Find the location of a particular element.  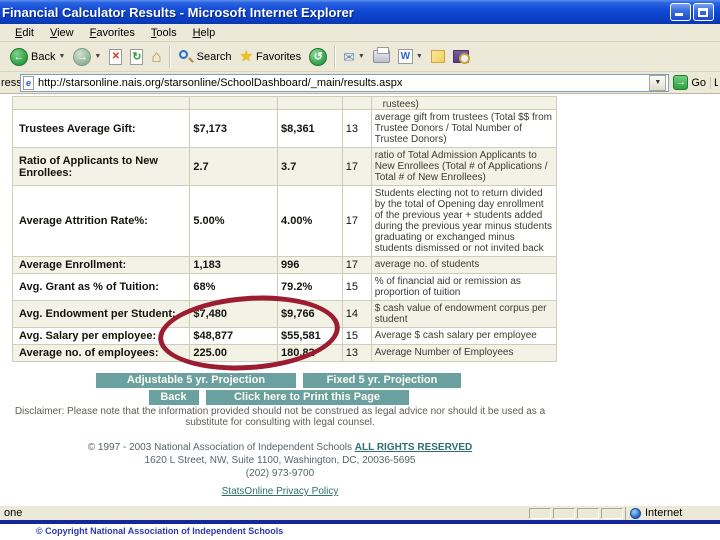

partial-description: rustees) is located at coordinates (400, 104).